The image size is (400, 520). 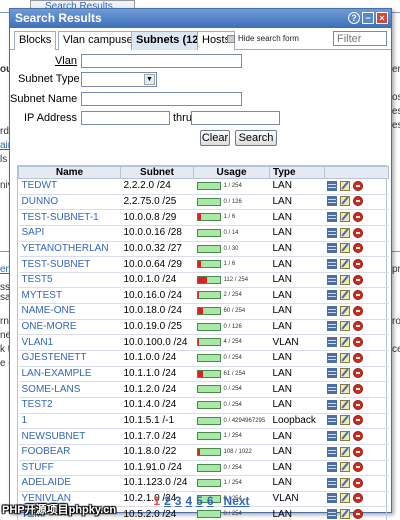 What do you see at coordinates (69, 374) in the screenshot?
I see `subnet-name-link: LAN-EXAMPLE` at bounding box center [69, 374].